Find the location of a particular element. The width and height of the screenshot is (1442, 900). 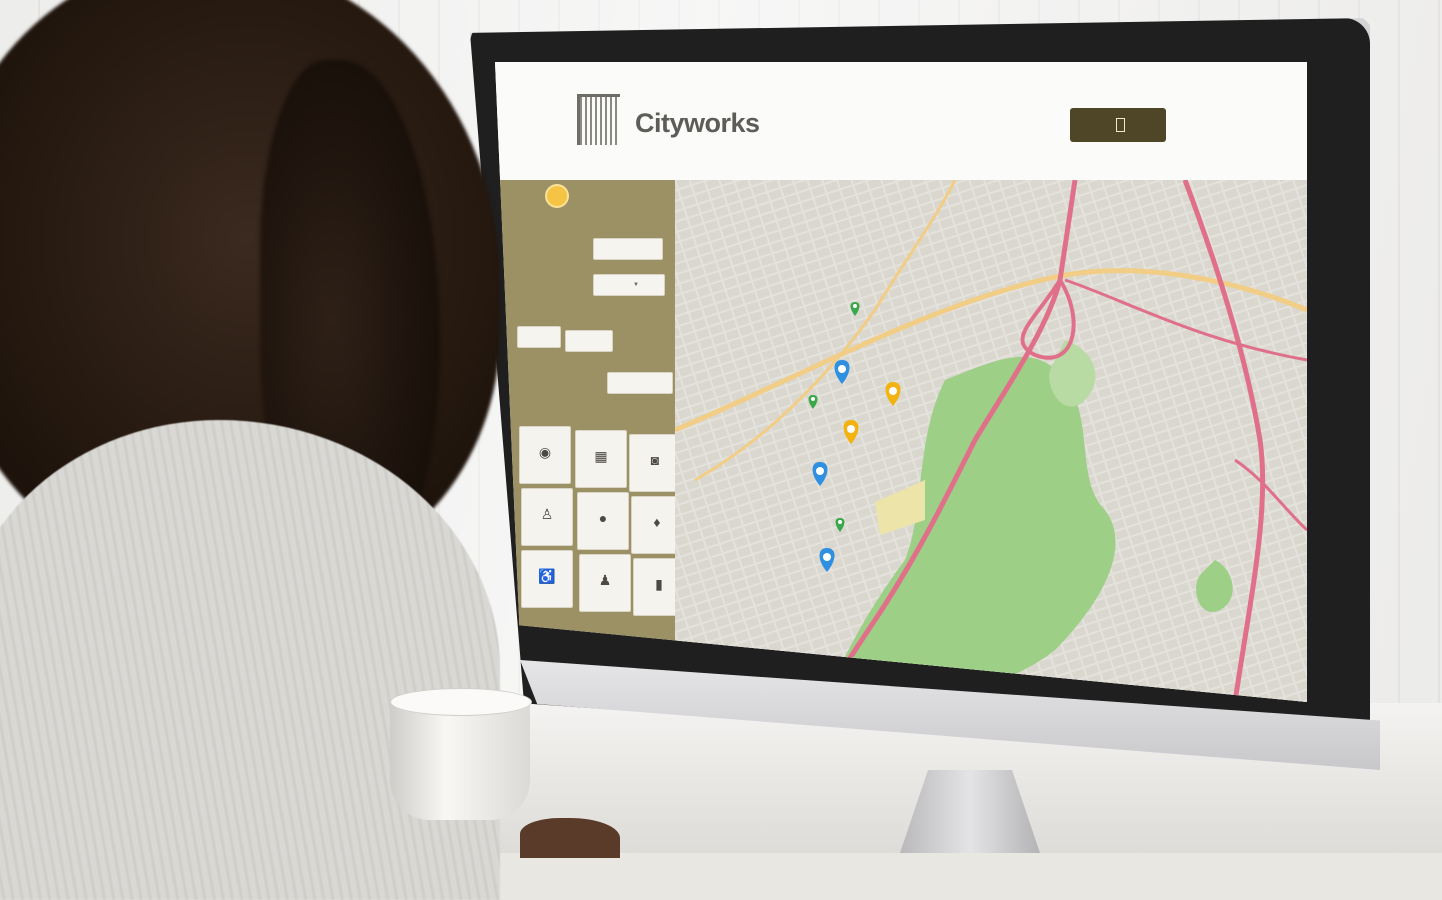

category-tile: ♿ is located at coordinates (547, 579).